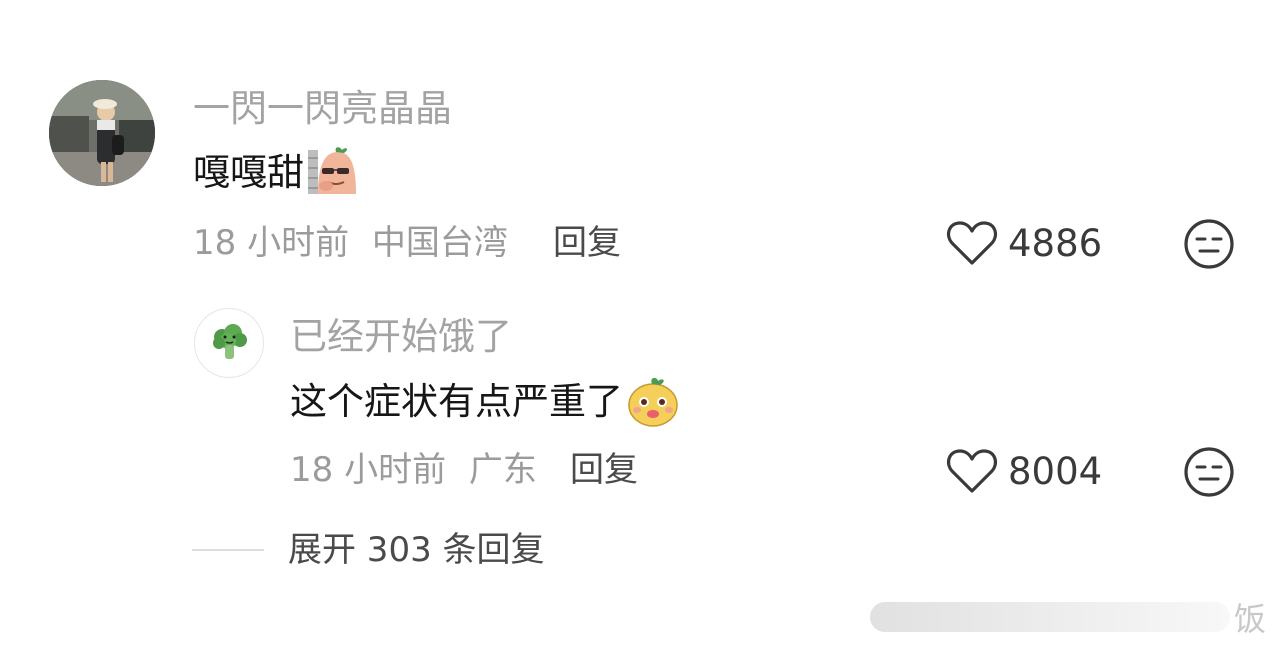 The width and height of the screenshot is (1284, 650). I want to click on comment-text: 嘎嘎甜, so click(275, 172).